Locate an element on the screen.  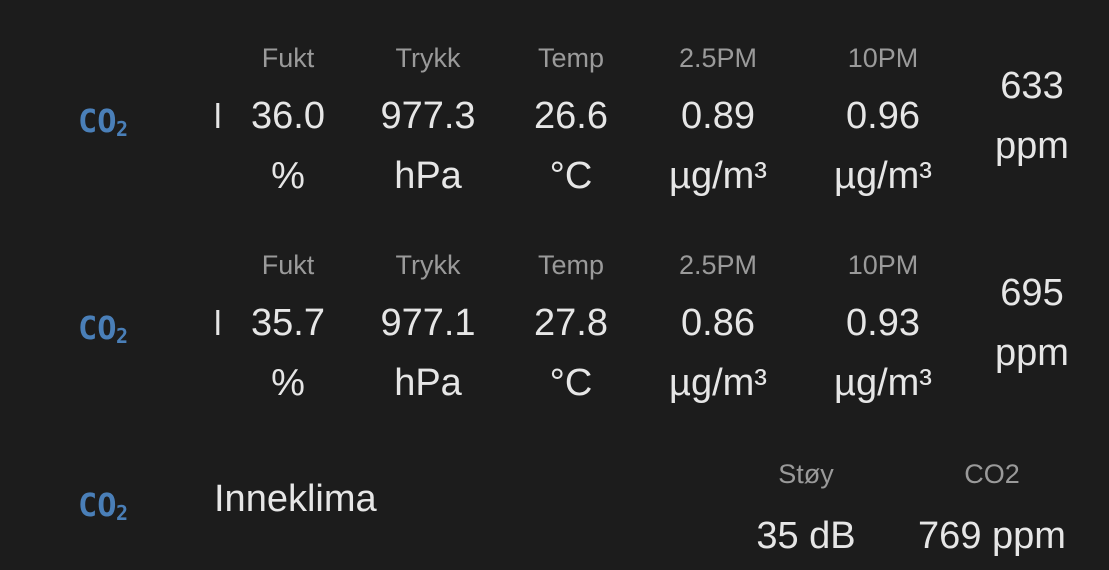
co2-value: 633 is located at coordinates (1032, 86).